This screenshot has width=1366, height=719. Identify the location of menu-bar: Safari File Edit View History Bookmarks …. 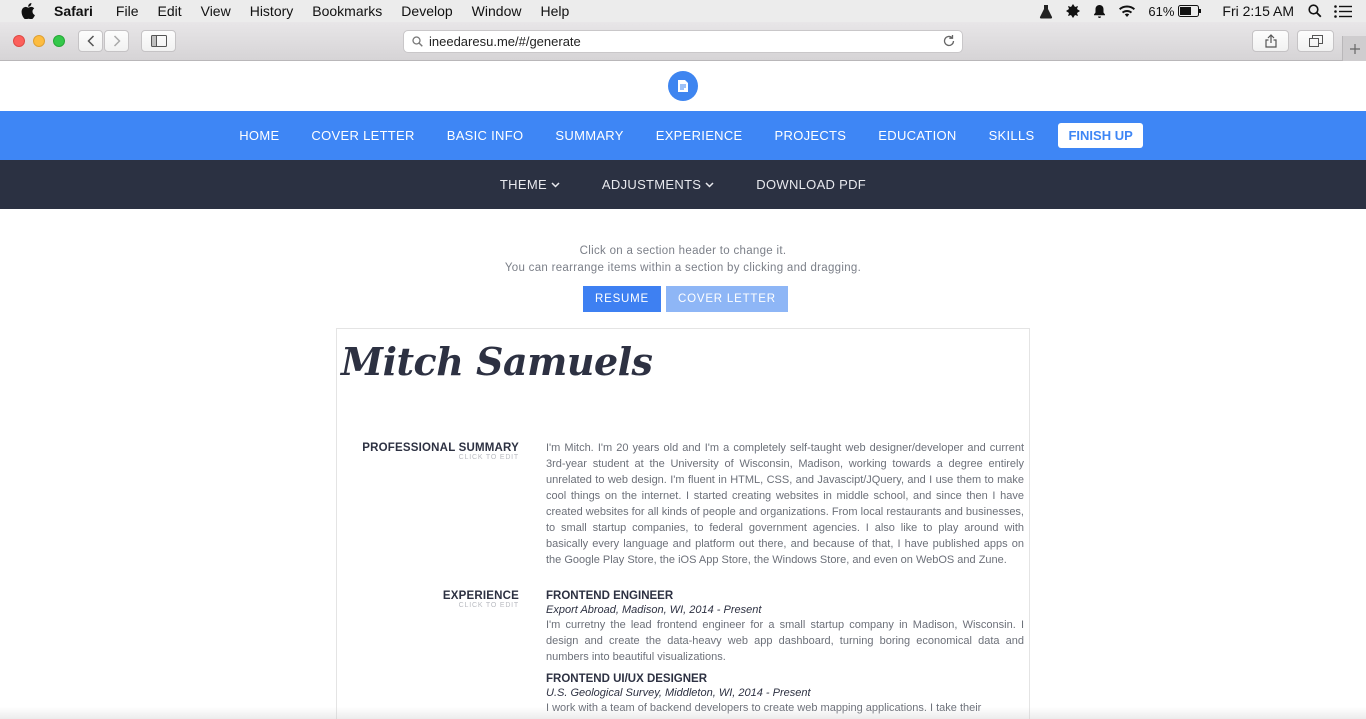
(683, 11).